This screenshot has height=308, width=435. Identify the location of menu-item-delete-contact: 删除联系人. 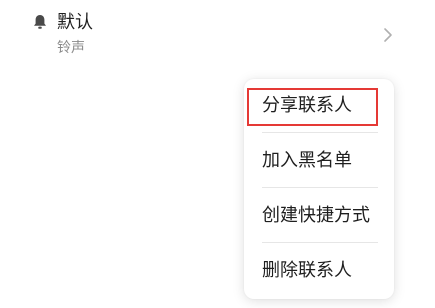
(319, 271).